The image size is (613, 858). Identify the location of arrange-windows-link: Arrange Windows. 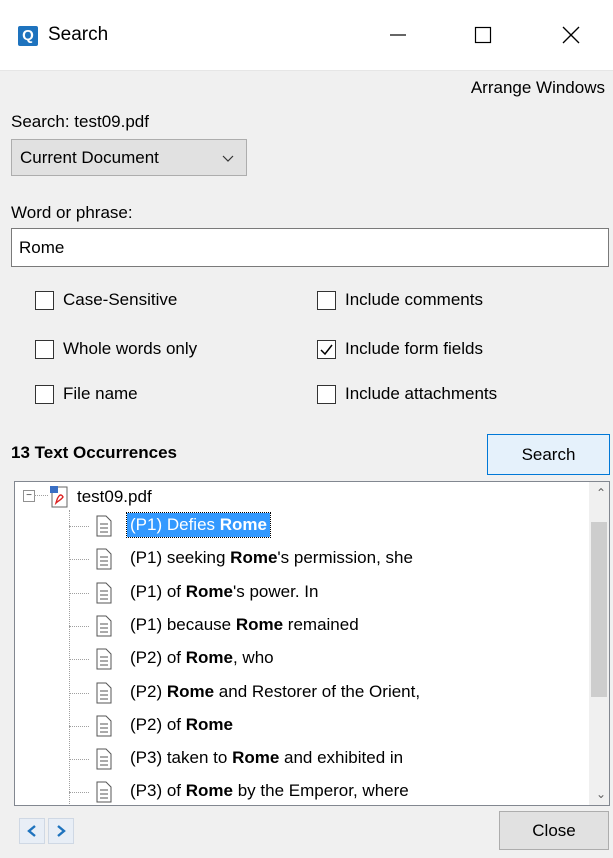
(538, 88).